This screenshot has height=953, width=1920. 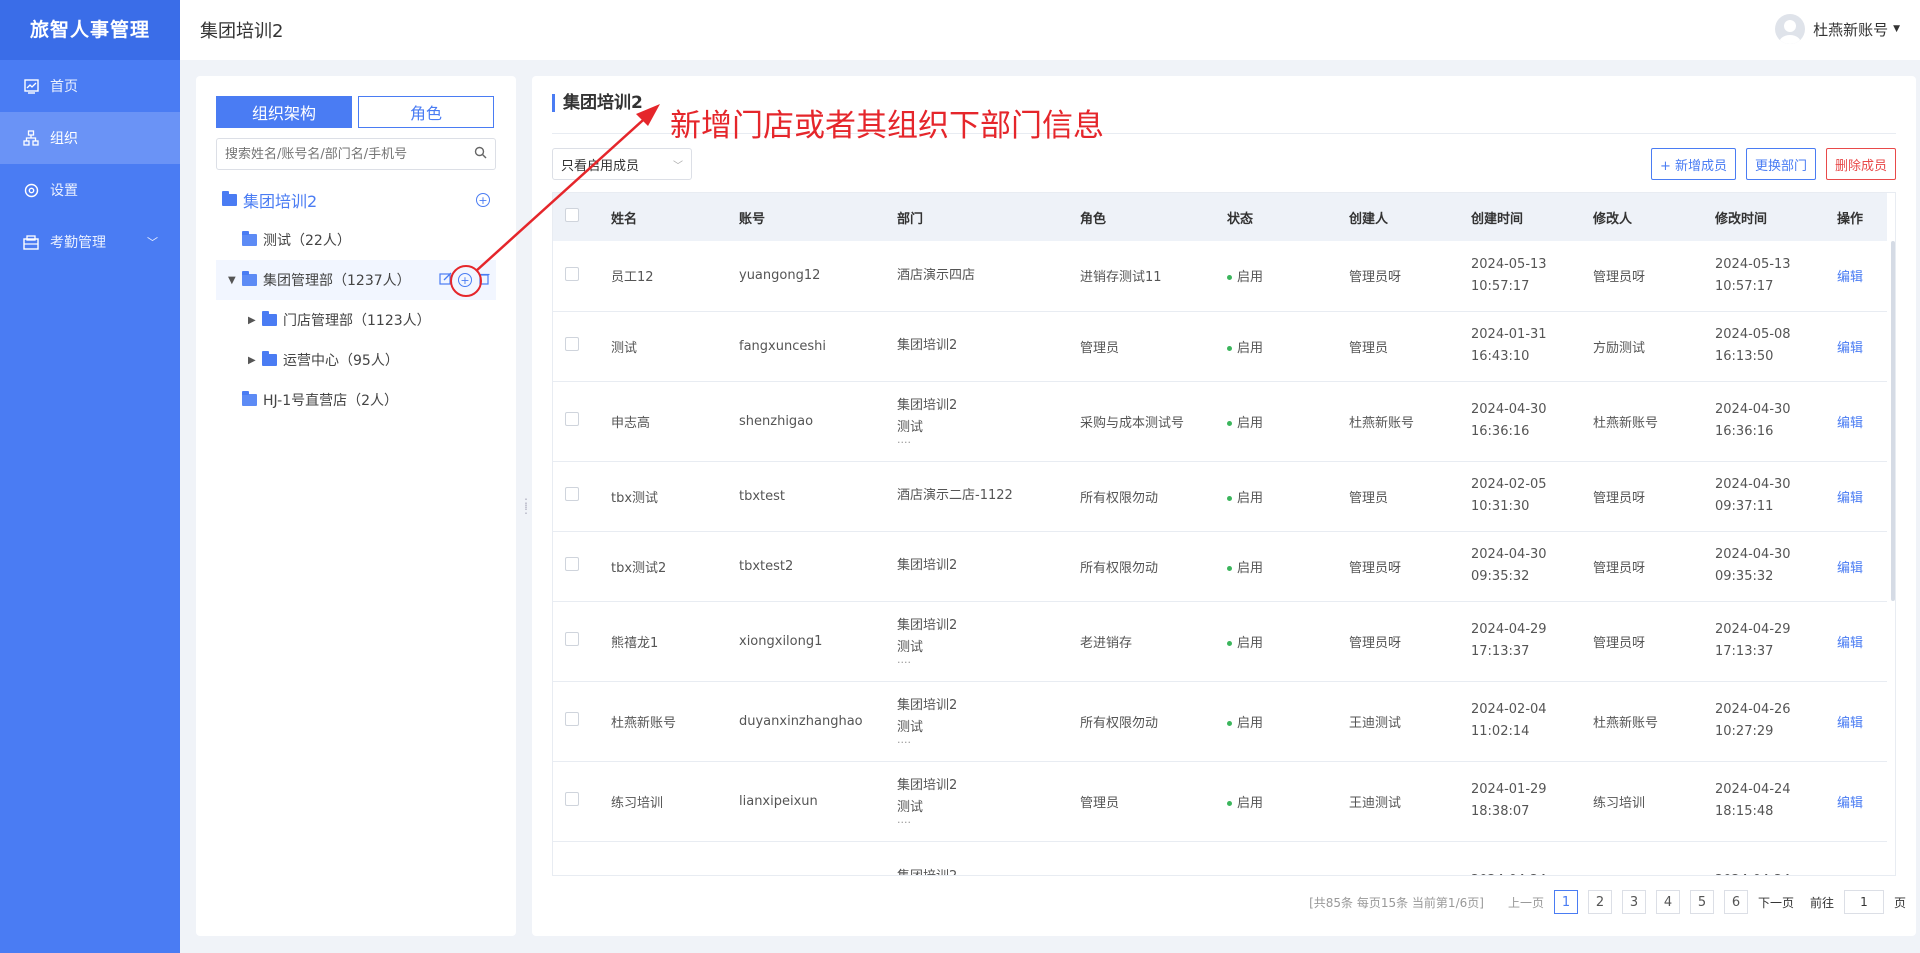 What do you see at coordinates (1744, 506) in the screenshot?
I see `time: 09:37:11` at bounding box center [1744, 506].